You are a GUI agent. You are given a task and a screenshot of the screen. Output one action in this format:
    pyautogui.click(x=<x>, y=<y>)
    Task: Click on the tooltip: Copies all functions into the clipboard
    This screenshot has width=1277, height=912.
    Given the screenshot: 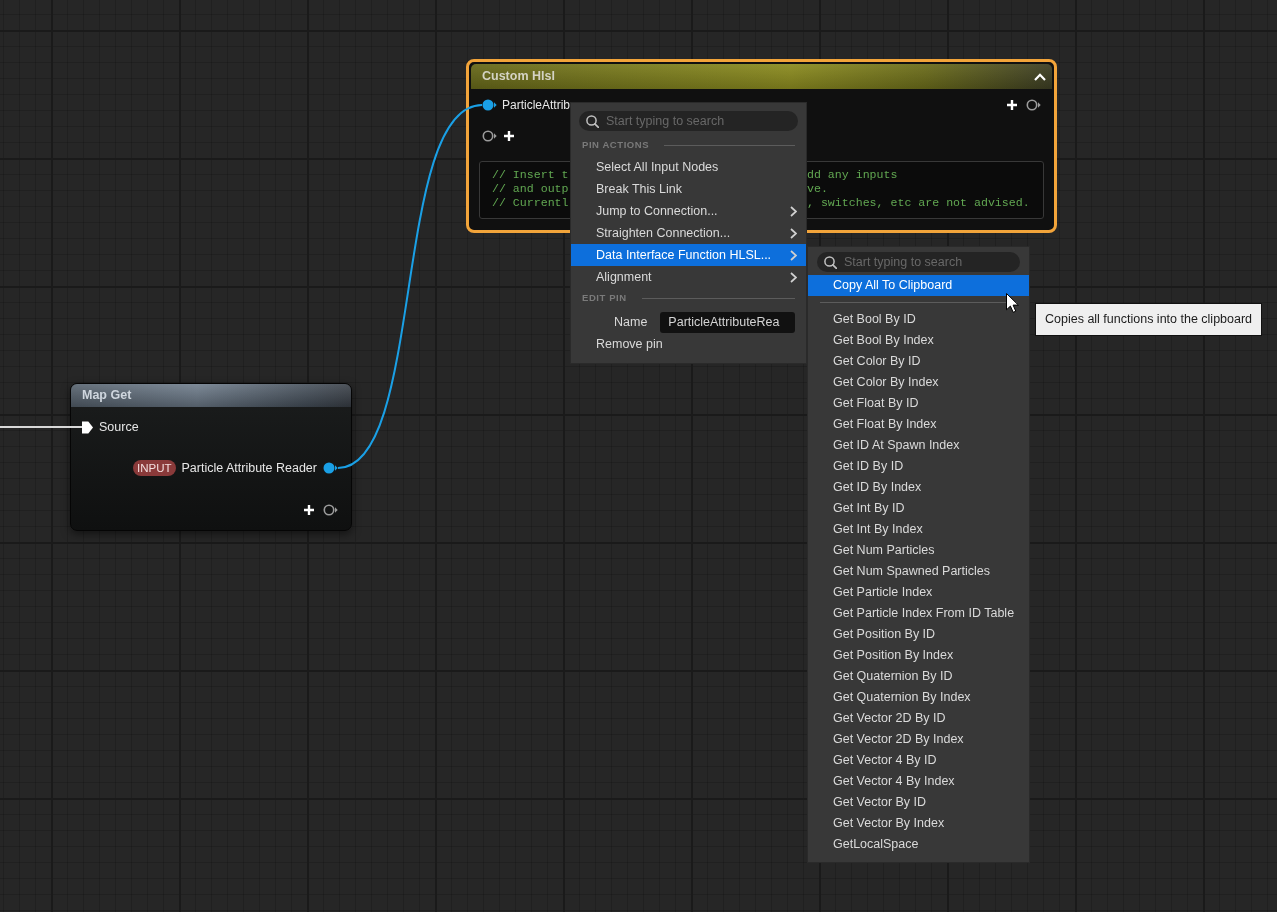 What is the action you would take?
    pyautogui.click(x=1149, y=319)
    